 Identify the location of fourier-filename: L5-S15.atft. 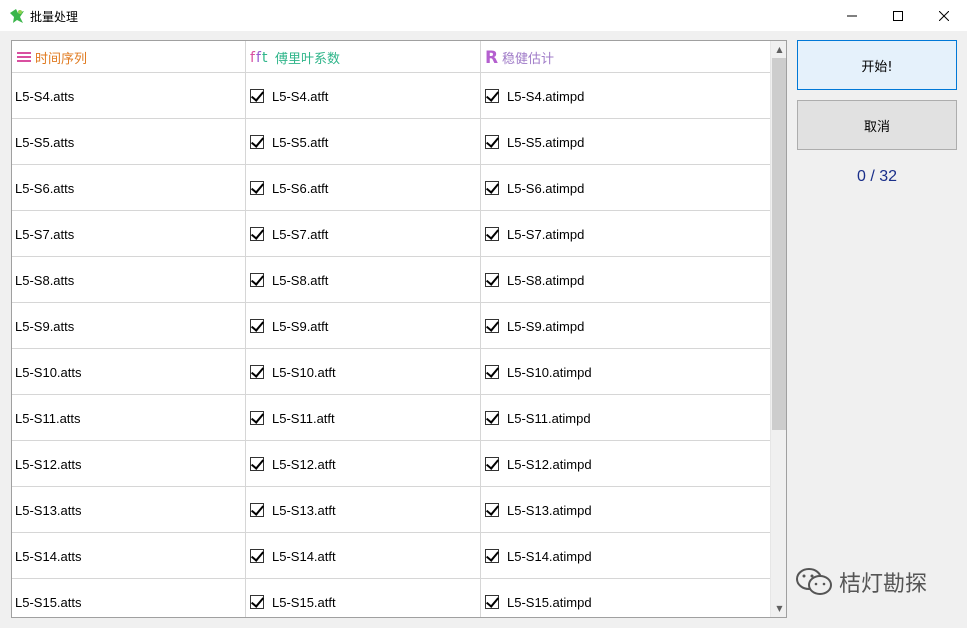
(304, 602).